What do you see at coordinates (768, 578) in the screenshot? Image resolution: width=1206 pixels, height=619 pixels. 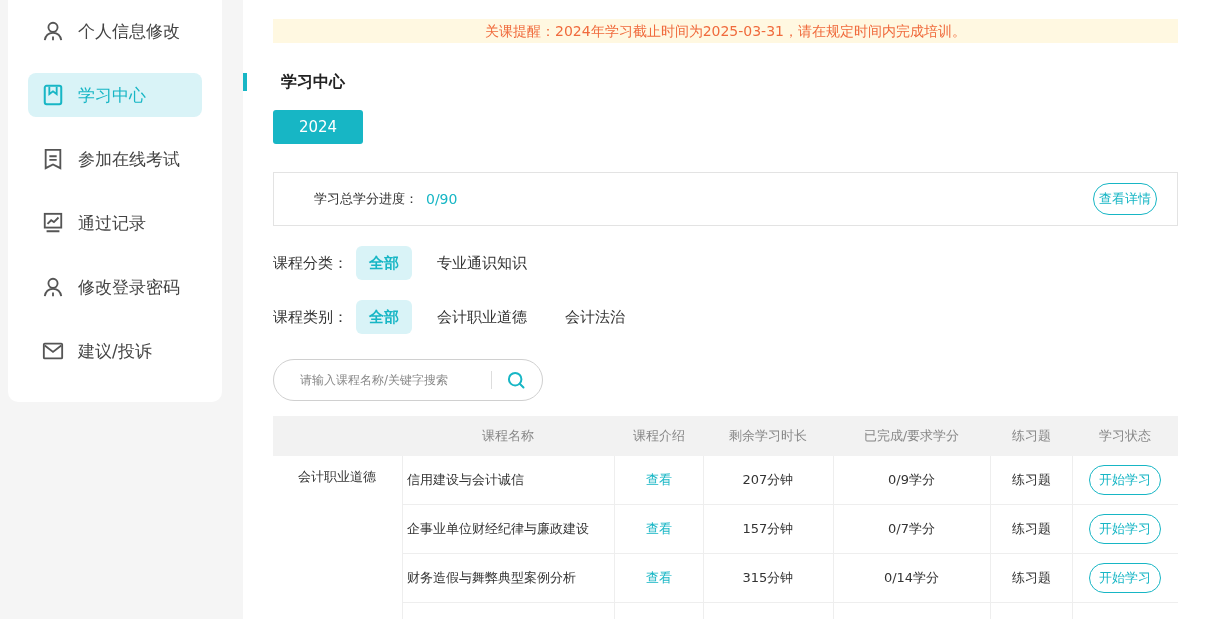 I see `table-cell: 315分钟` at bounding box center [768, 578].